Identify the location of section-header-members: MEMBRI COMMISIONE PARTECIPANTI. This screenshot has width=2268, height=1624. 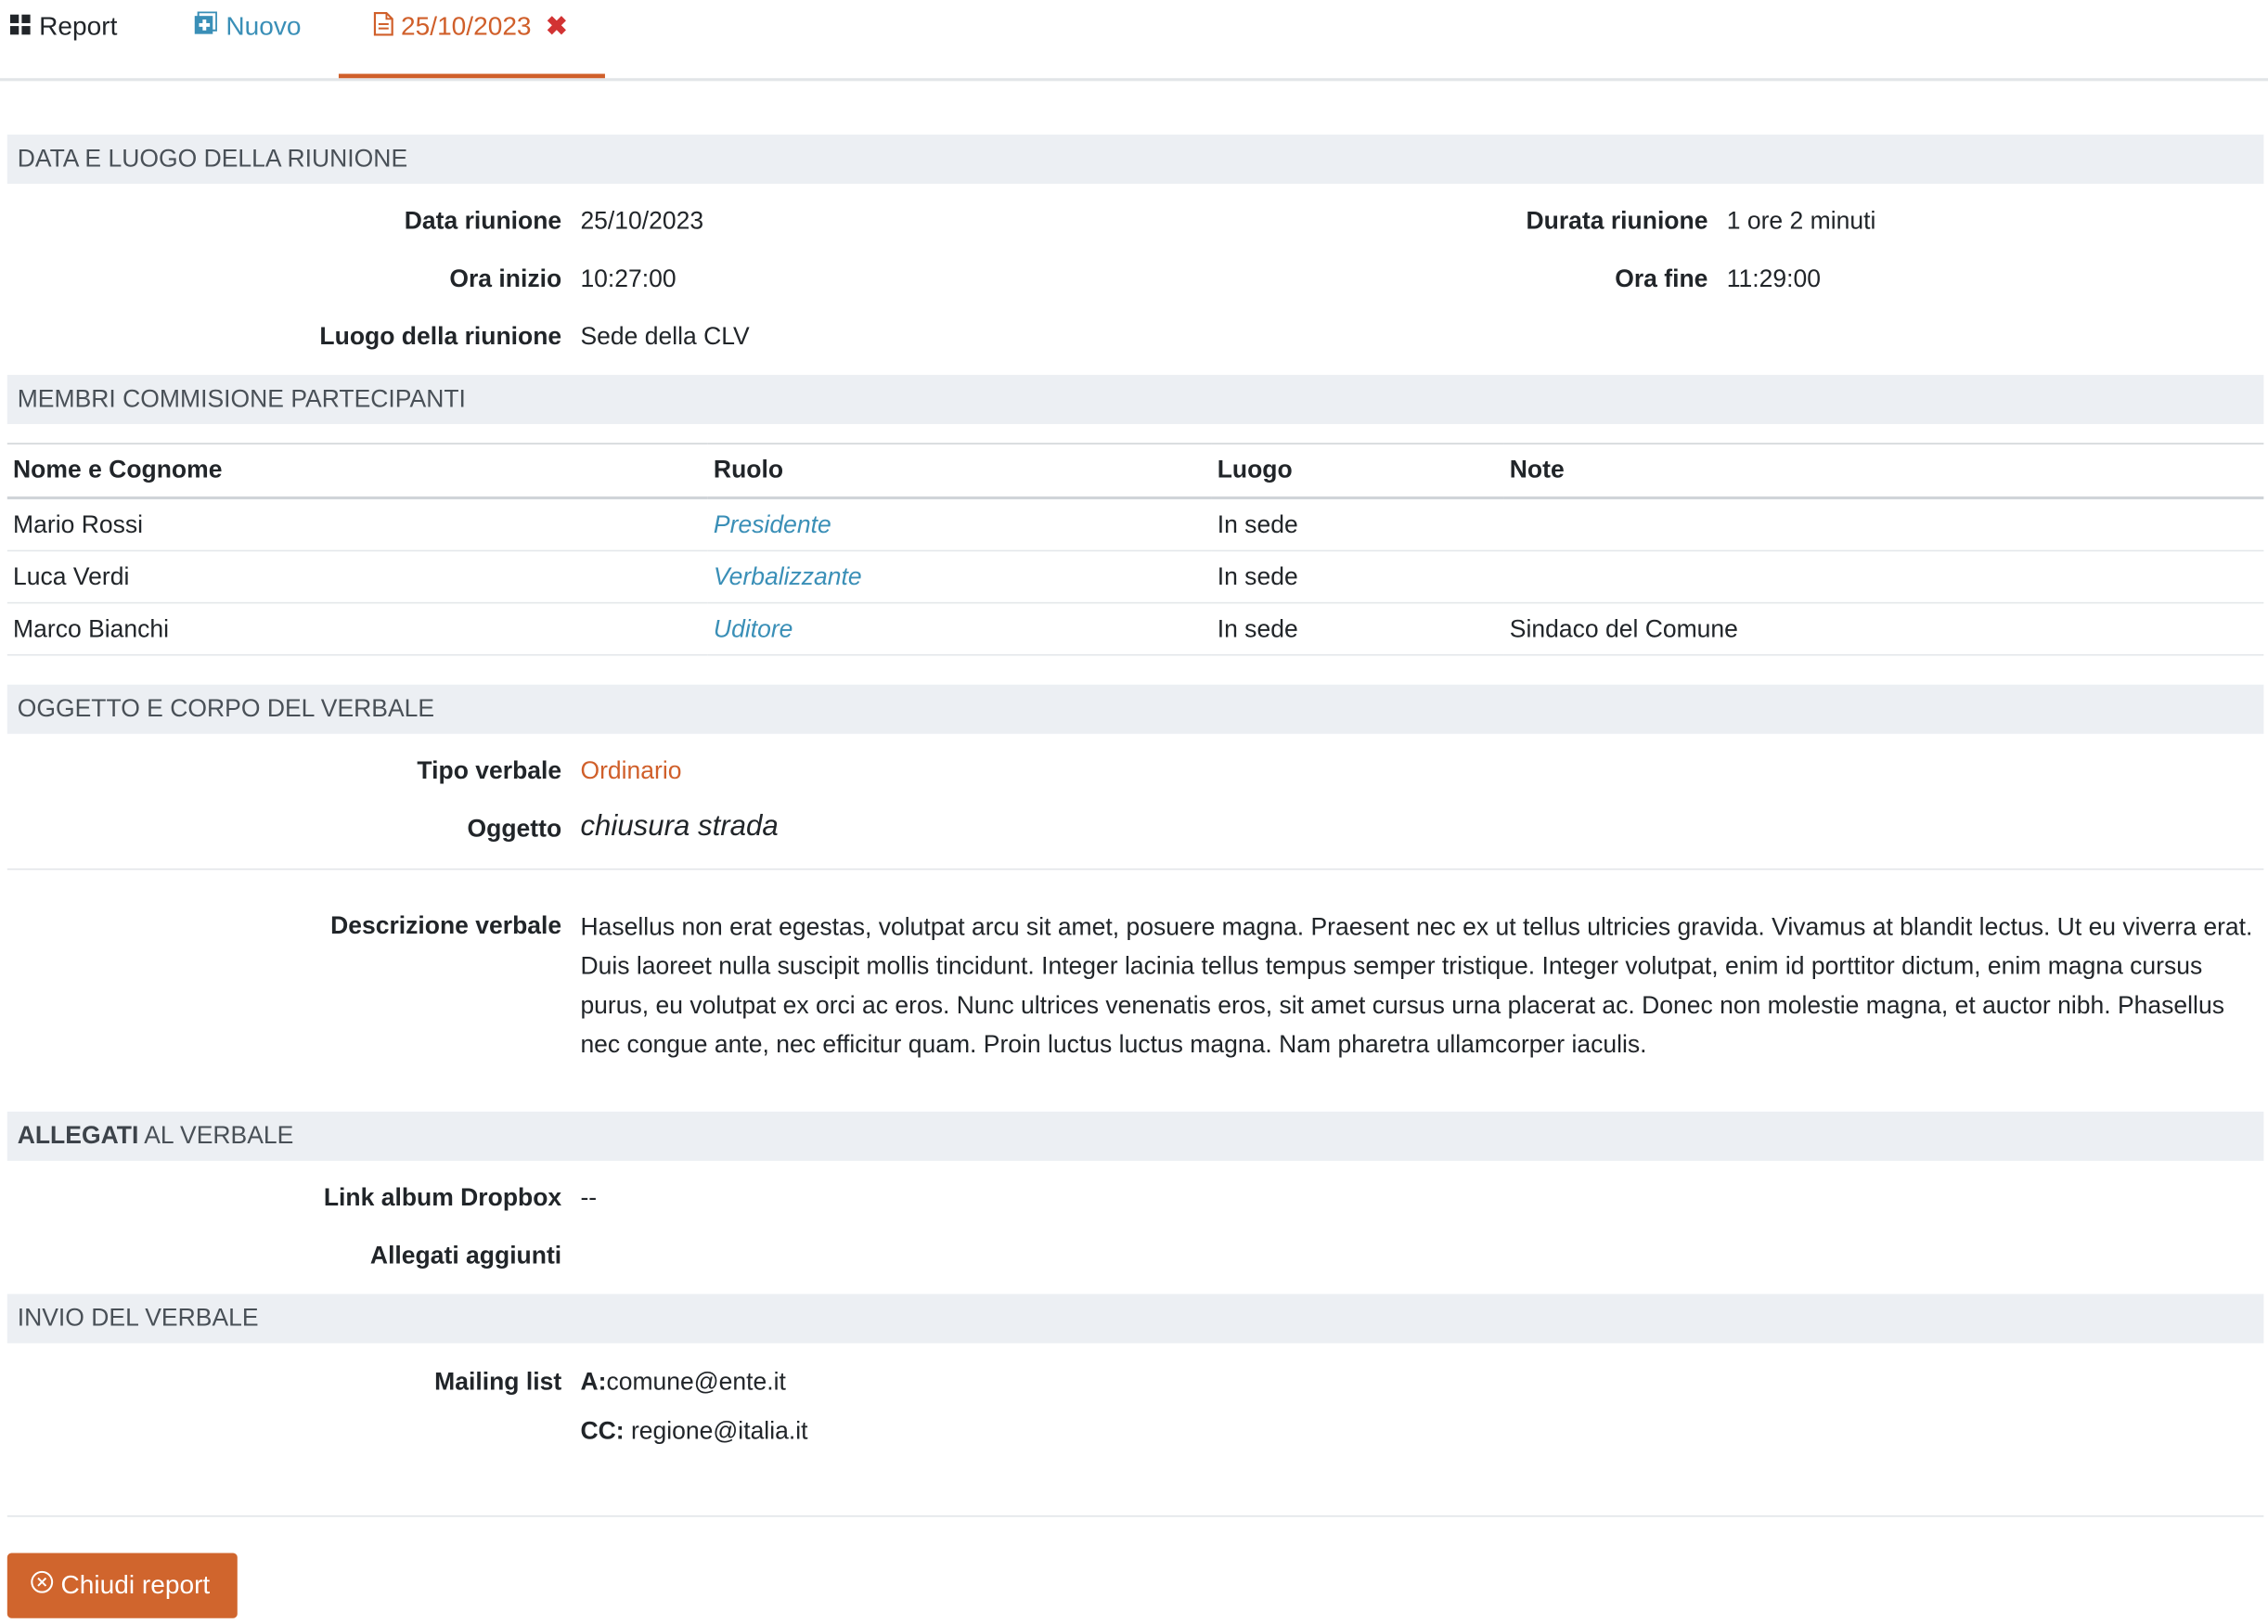
(1135, 399).